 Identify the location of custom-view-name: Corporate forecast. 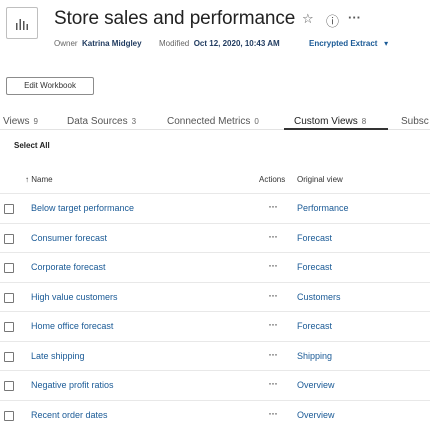
(68, 267).